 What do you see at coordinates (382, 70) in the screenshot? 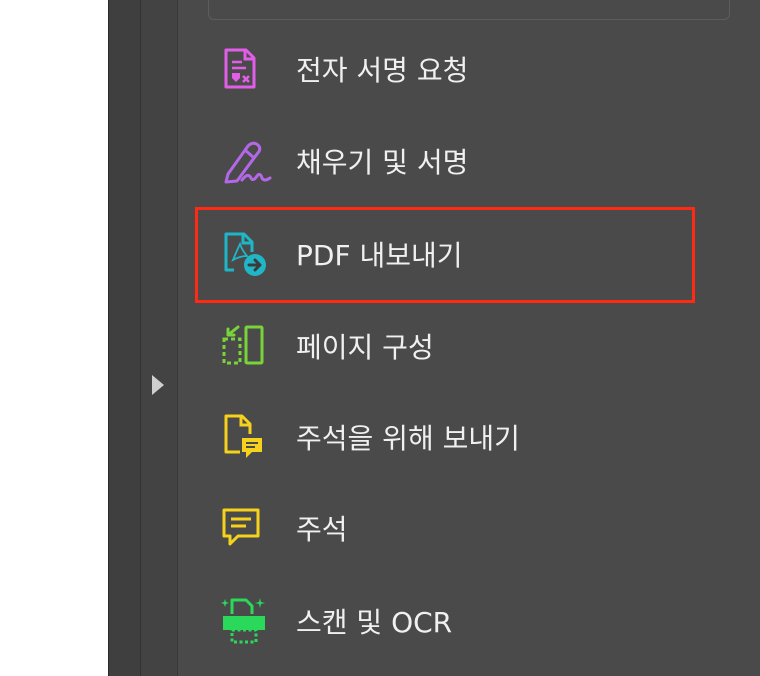
I see `tool-label: 전자 서명 요청` at bounding box center [382, 70].